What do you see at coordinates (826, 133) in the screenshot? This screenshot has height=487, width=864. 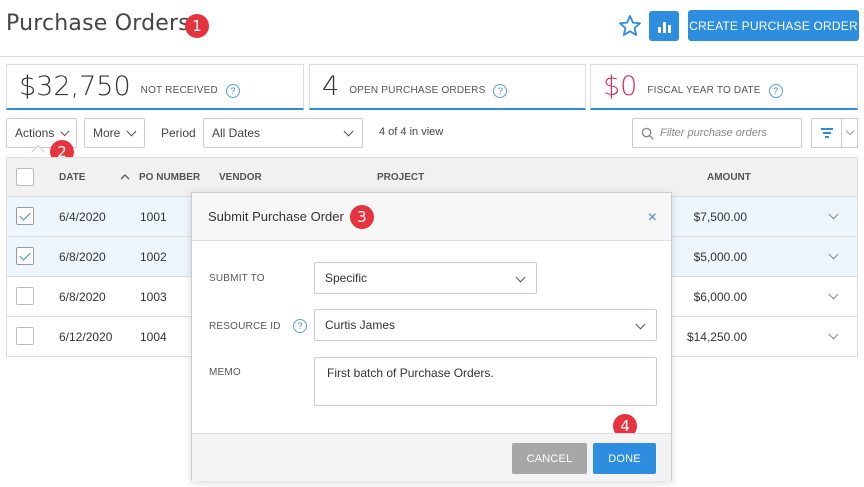 I see `filter-button` at bounding box center [826, 133].